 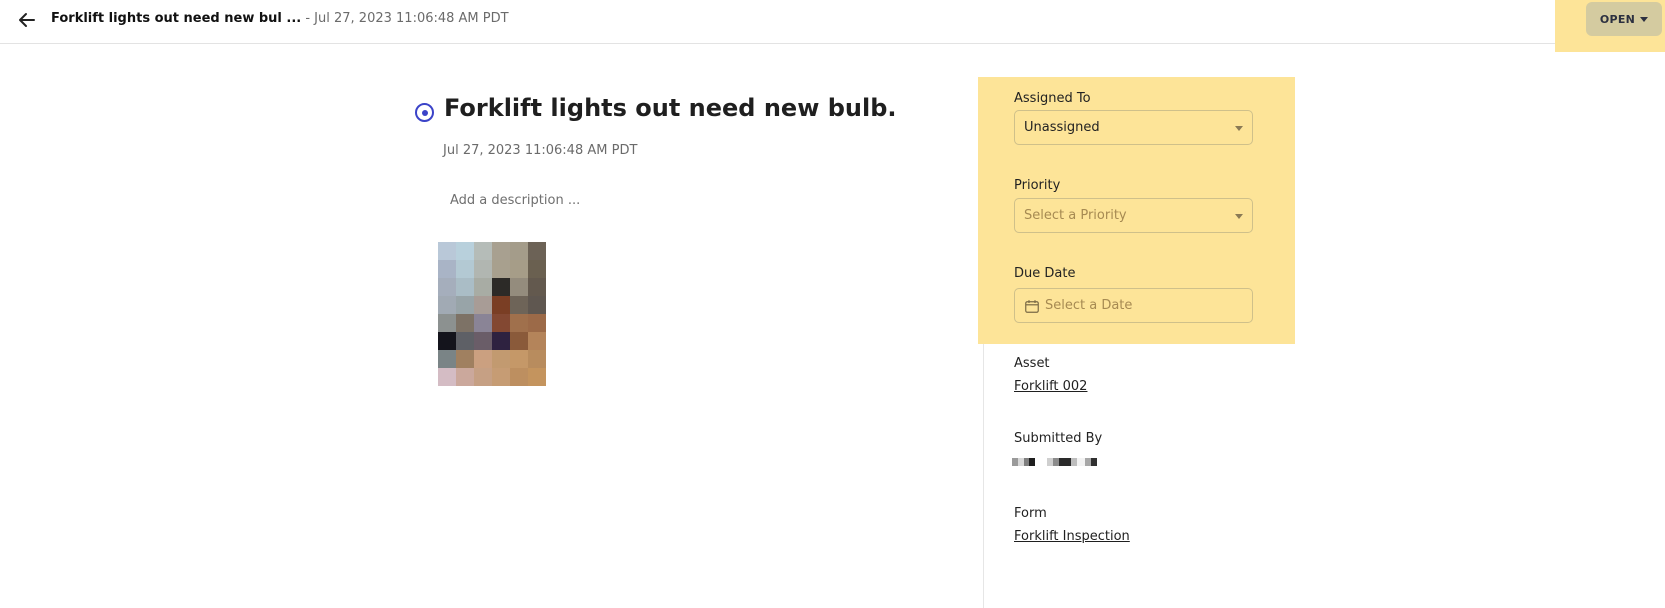 I want to click on attachment-thumbnail, so click(x=492, y=314).